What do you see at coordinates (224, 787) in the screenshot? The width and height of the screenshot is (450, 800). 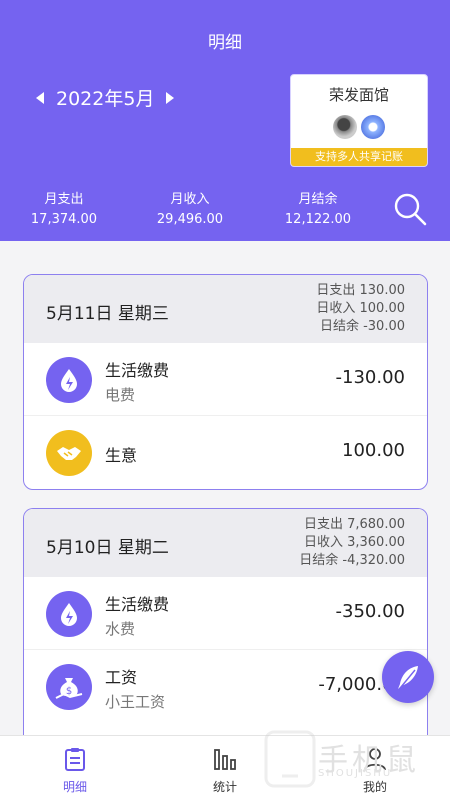 I see `tab-label: 统计` at bounding box center [224, 787].